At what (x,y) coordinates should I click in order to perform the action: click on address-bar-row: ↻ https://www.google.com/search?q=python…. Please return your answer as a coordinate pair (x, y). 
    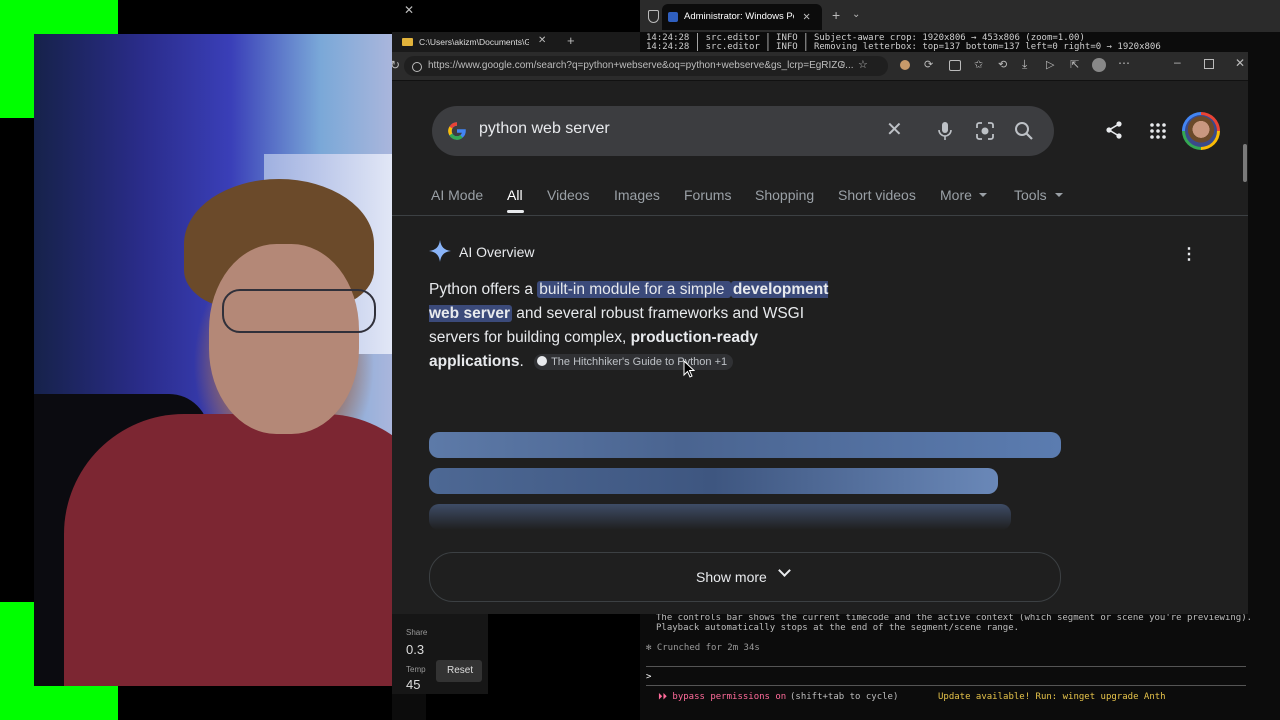
    Looking at the image, I should click on (820, 66).